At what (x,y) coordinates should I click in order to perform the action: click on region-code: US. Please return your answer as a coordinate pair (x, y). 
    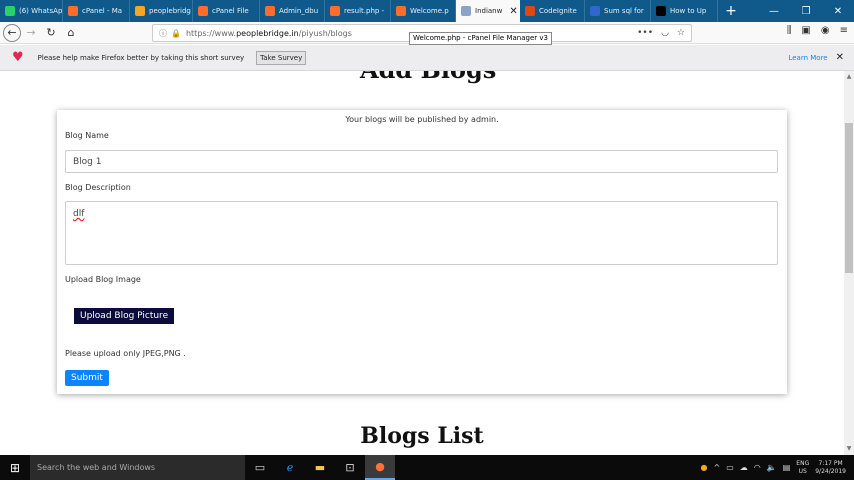
    Looking at the image, I should click on (802, 471).